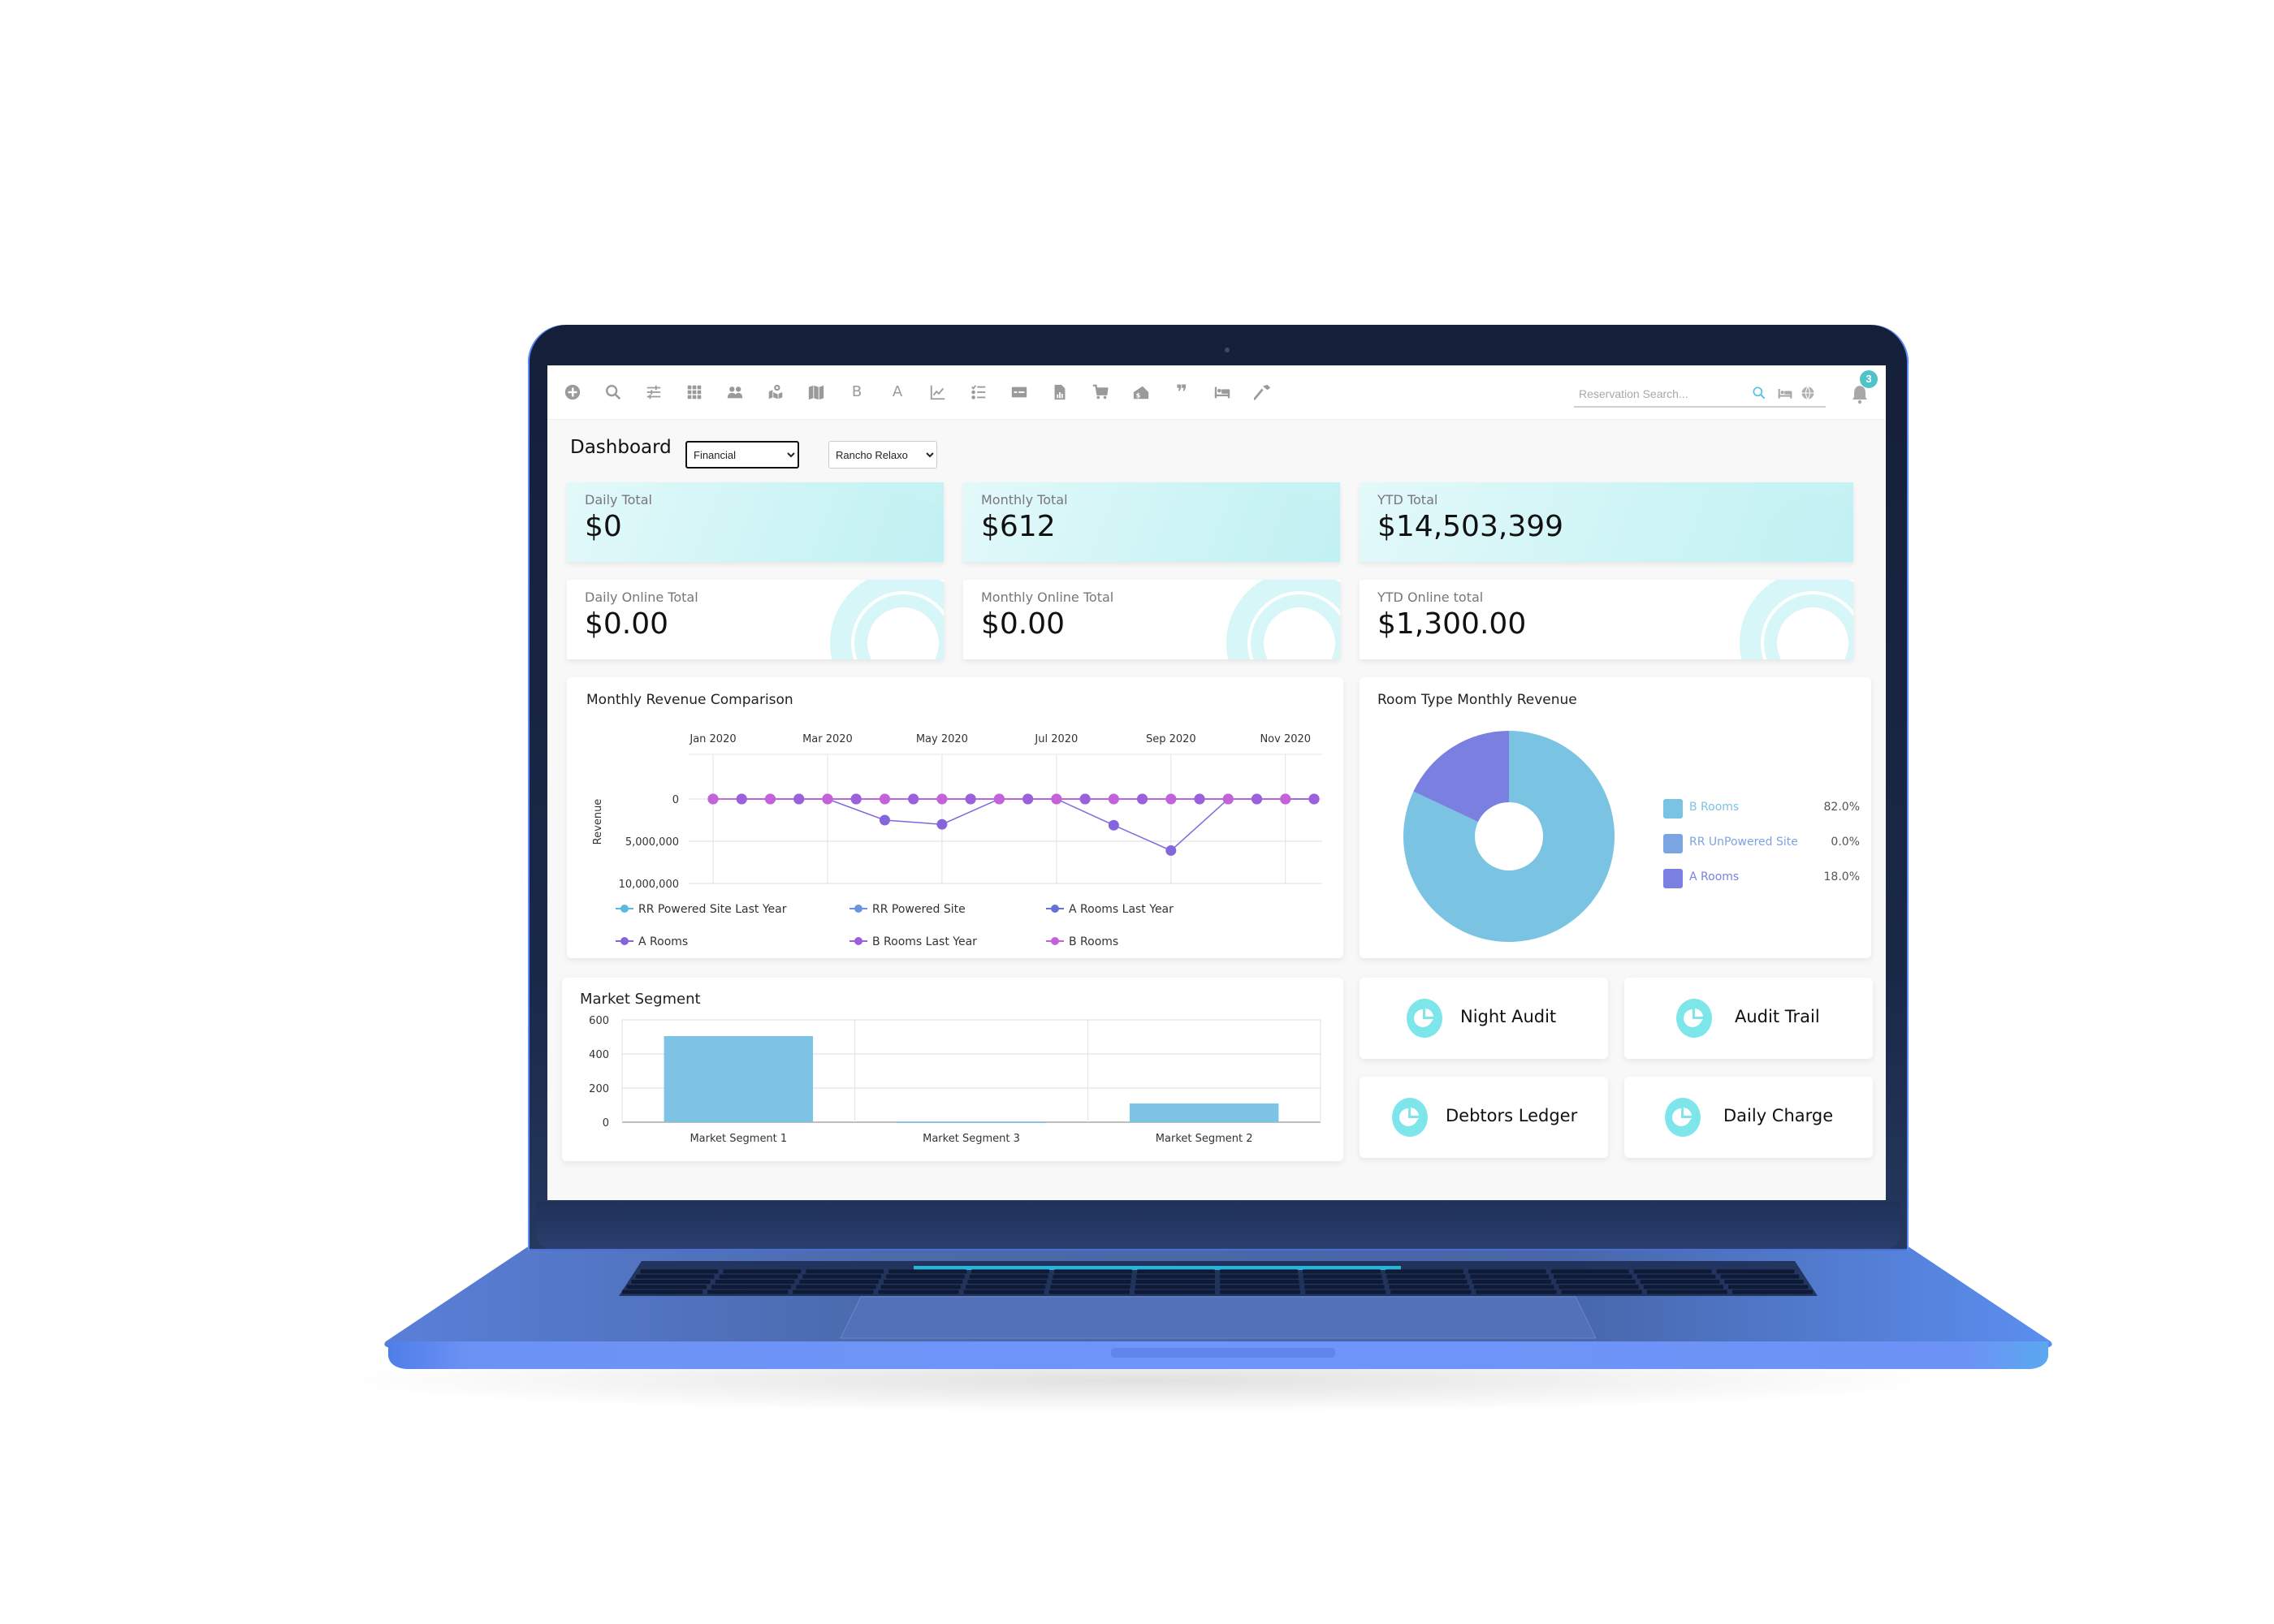  Describe the element at coordinates (621, 448) in the screenshot. I see `page-title: Dashboard` at that location.